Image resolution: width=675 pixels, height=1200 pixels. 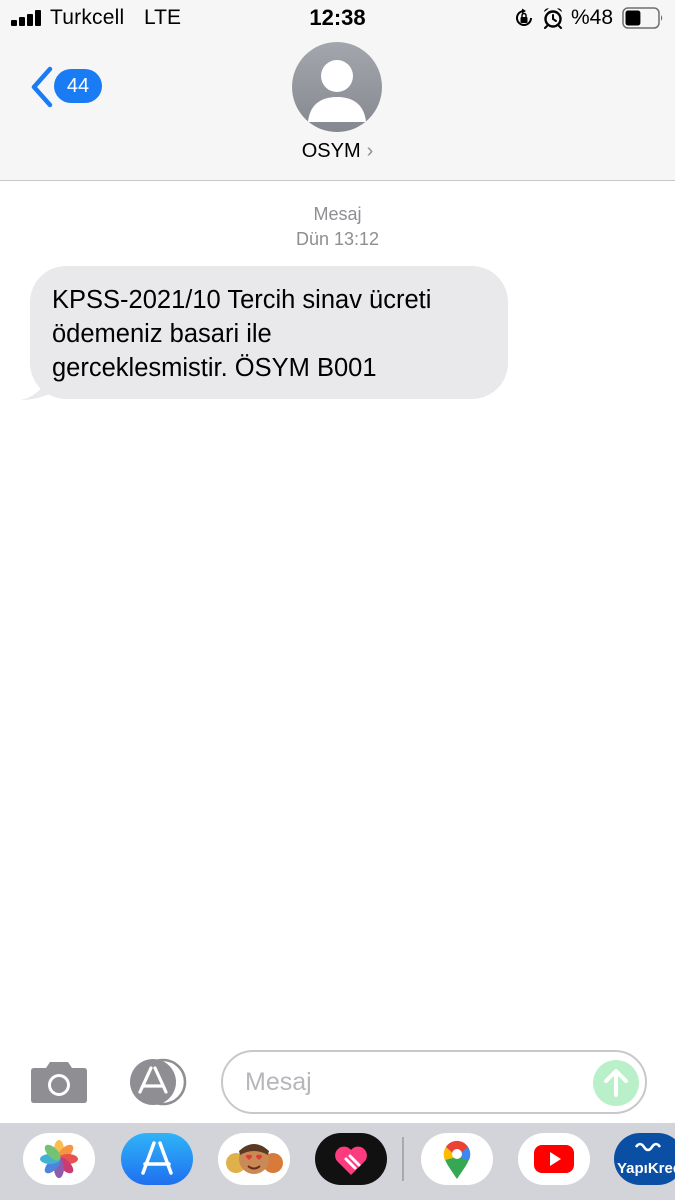 I want to click on unread-badge: 44, so click(x=78, y=86).